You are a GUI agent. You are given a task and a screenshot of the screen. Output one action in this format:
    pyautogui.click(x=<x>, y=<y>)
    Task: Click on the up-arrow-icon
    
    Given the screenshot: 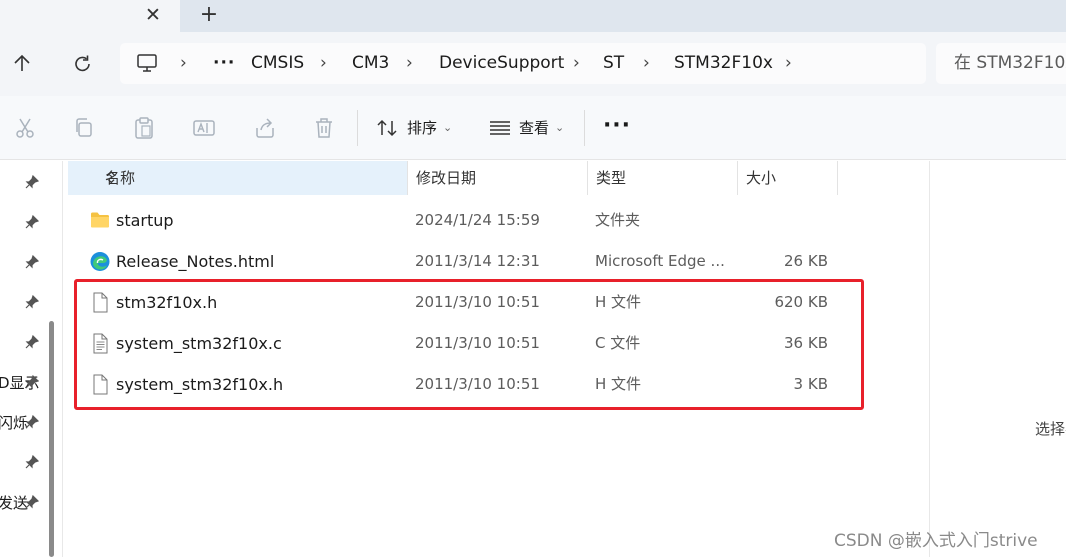 What is the action you would take?
    pyautogui.click(x=22, y=64)
    